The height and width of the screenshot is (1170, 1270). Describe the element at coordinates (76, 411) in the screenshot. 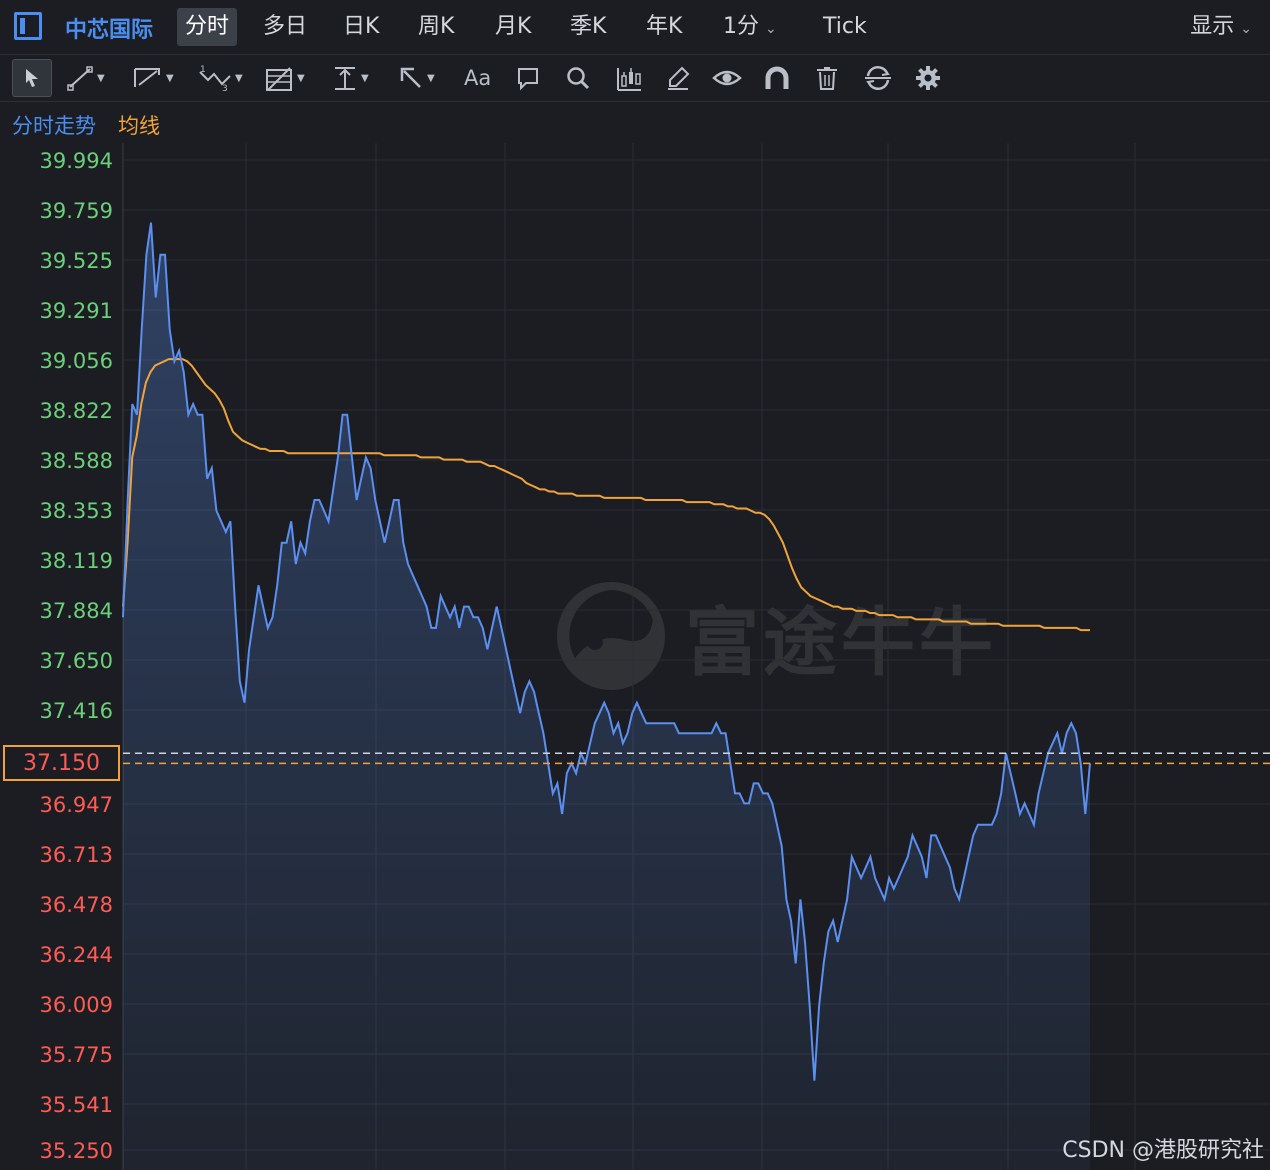

I see `y-tick-label: 38.822` at that location.